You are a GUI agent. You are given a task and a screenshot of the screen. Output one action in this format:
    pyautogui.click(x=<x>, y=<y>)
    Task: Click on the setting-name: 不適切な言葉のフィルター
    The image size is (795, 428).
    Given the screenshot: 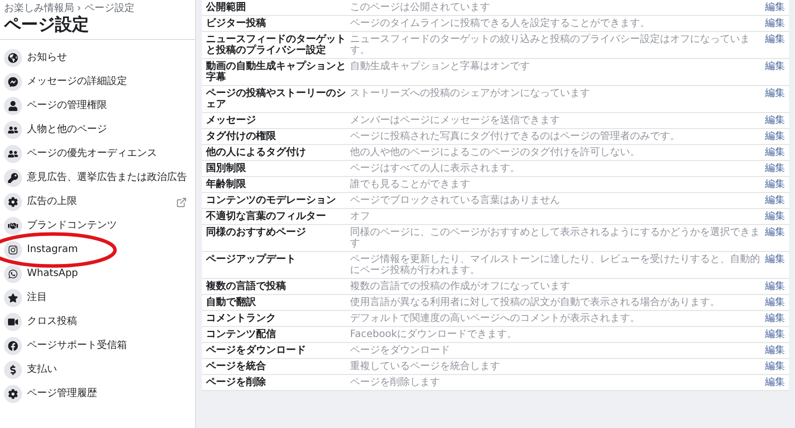 What is the action you would take?
    pyautogui.click(x=266, y=216)
    